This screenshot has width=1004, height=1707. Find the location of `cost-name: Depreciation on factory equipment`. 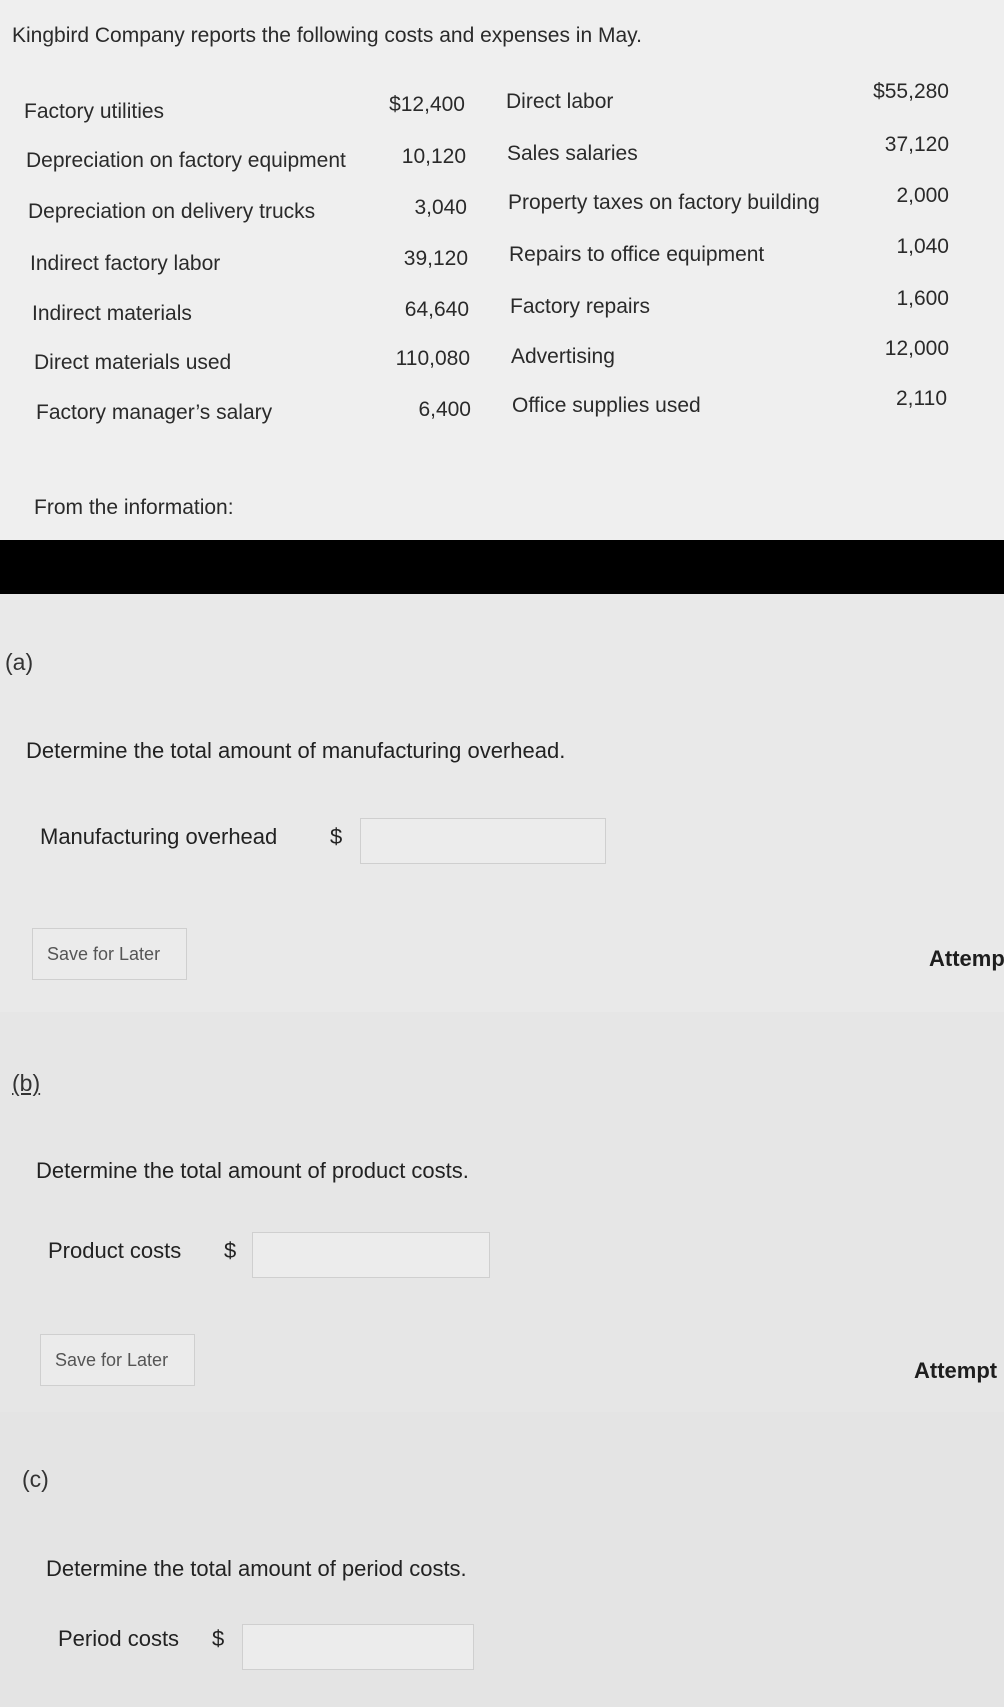

cost-name: Depreciation on factory equipment is located at coordinates (186, 160).